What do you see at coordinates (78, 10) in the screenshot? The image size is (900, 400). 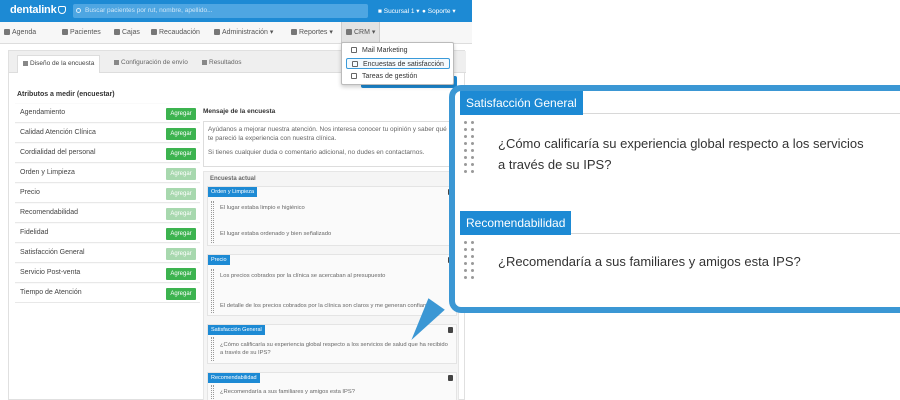 I see `search-icon` at bounding box center [78, 10].